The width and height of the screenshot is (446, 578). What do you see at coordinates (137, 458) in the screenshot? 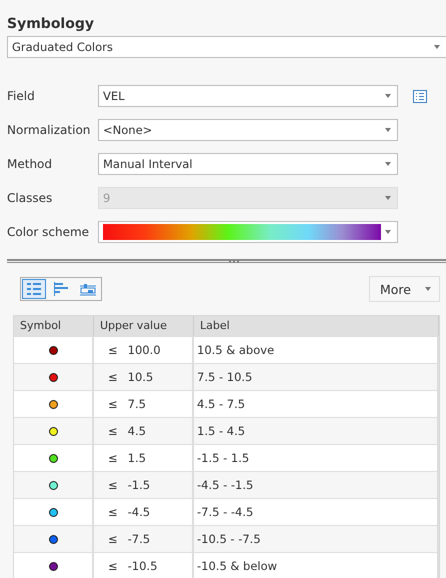
I see `upper-value: 1.5` at bounding box center [137, 458].